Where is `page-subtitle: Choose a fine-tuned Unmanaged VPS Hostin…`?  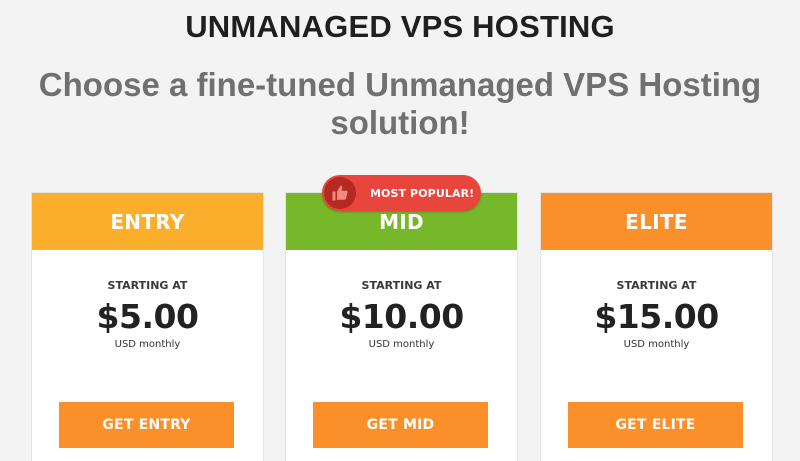
page-subtitle: Choose a fine-tuned Unmanaged VPS Hostin… is located at coordinates (400, 103).